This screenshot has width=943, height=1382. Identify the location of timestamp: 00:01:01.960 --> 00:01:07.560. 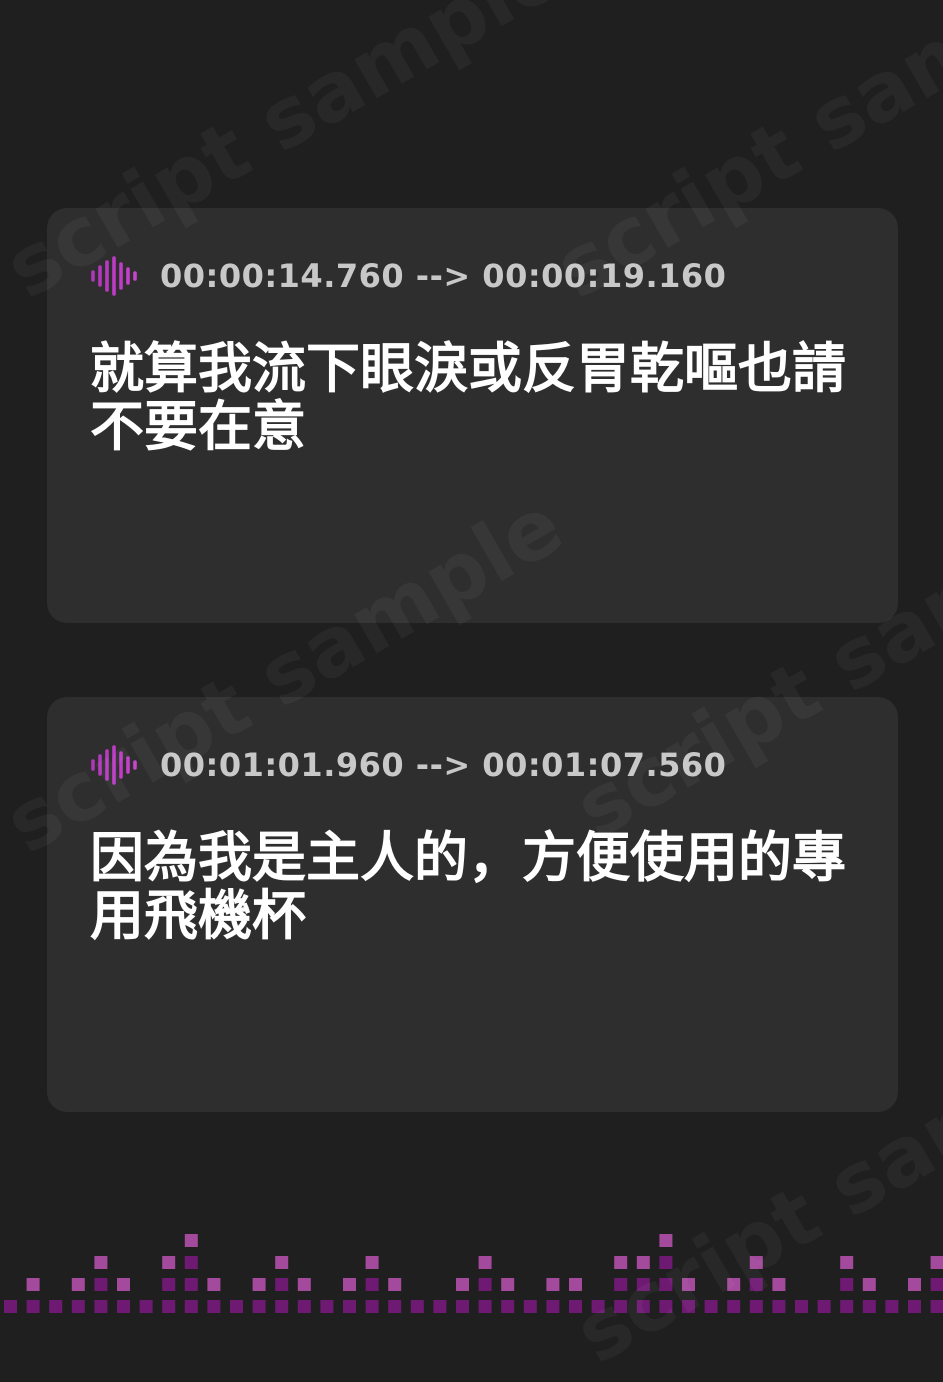
(443, 765).